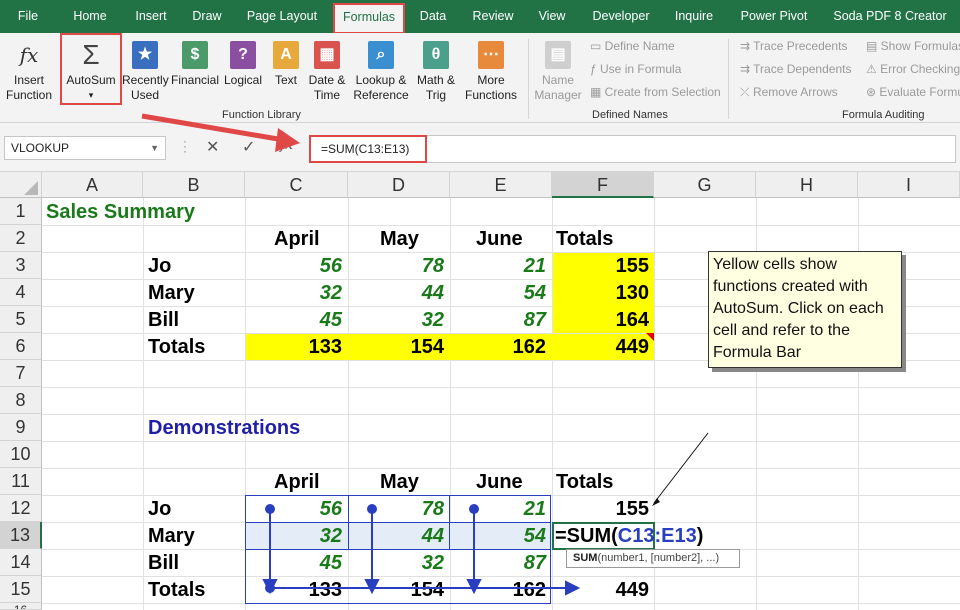 This screenshot has width=960, height=610. What do you see at coordinates (585, 558) in the screenshot?
I see `tooltip-function-name: SUM` at bounding box center [585, 558].